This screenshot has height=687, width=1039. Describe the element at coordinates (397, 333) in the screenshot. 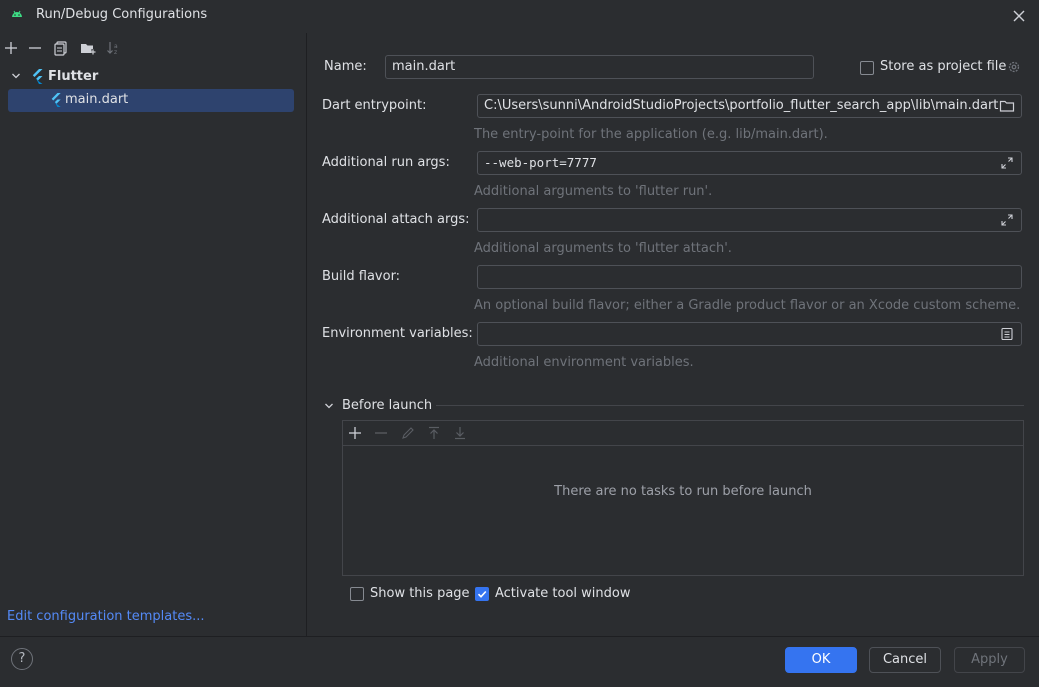

I see `env-vars-label: Environment variables:` at that location.